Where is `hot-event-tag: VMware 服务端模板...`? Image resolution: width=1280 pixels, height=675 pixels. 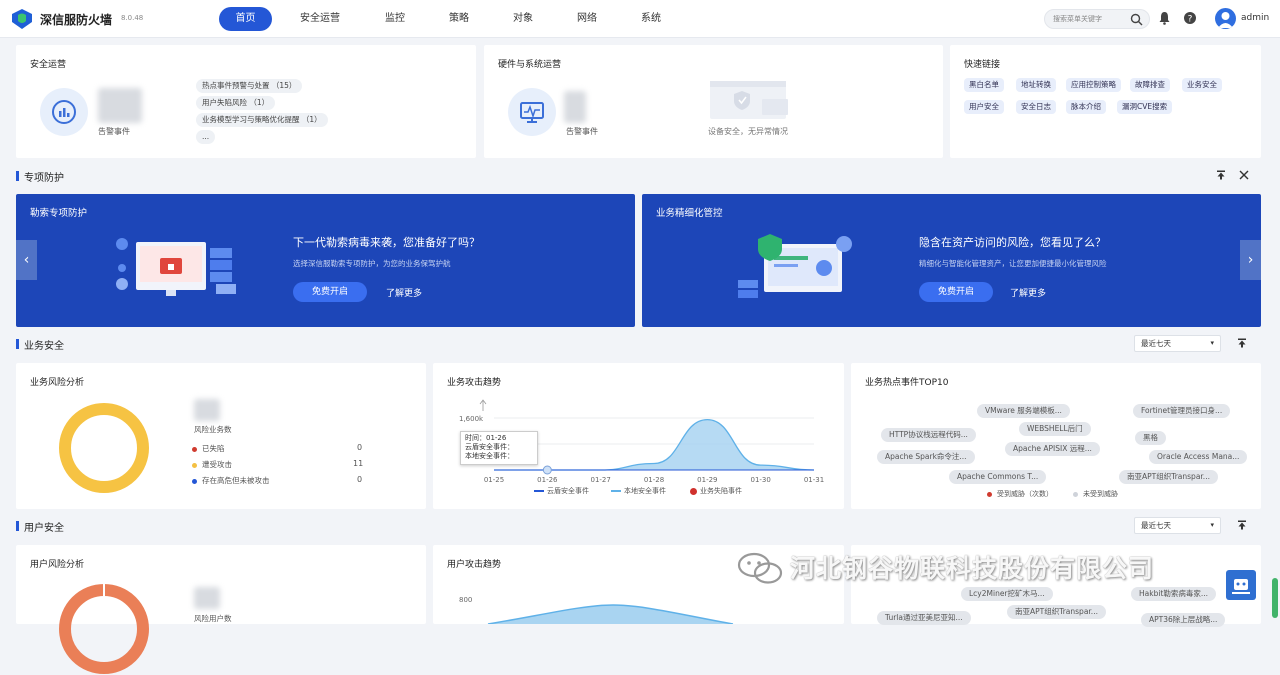 hot-event-tag: VMware 服务端模板... is located at coordinates (1023, 411).